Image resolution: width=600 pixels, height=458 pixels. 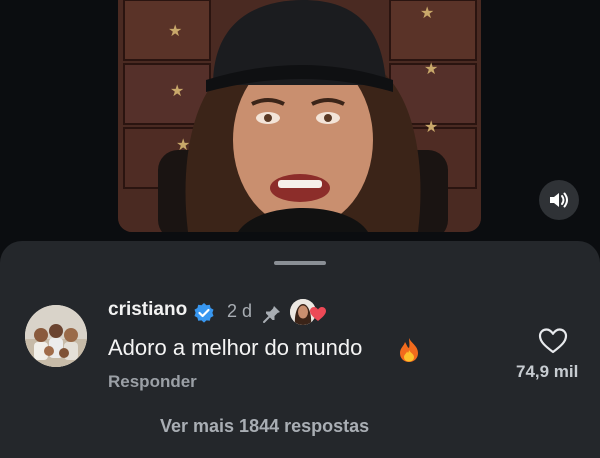 I want to click on liked-heart-icon, so click(x=318, y=314).